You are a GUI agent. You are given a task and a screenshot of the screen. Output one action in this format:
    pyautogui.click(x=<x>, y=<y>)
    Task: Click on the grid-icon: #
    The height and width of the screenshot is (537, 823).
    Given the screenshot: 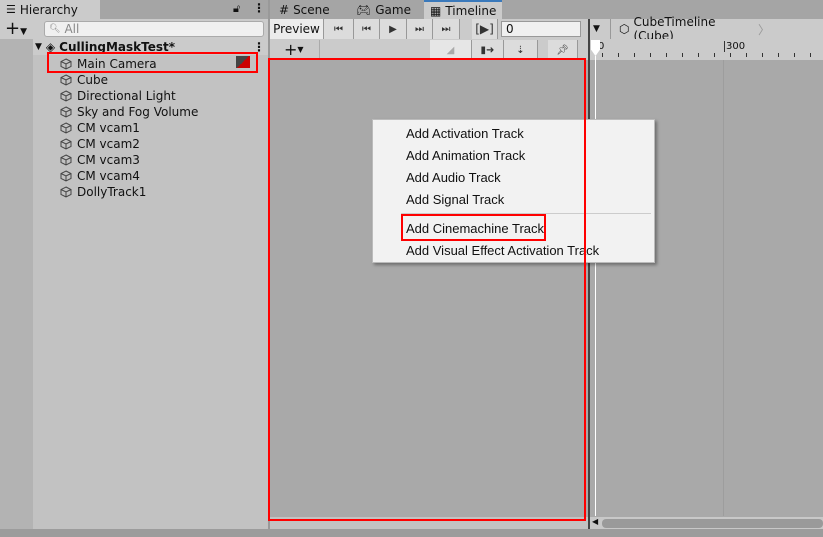 What is the action you would take?
    pyautogui.click(x=284, y=9)
    